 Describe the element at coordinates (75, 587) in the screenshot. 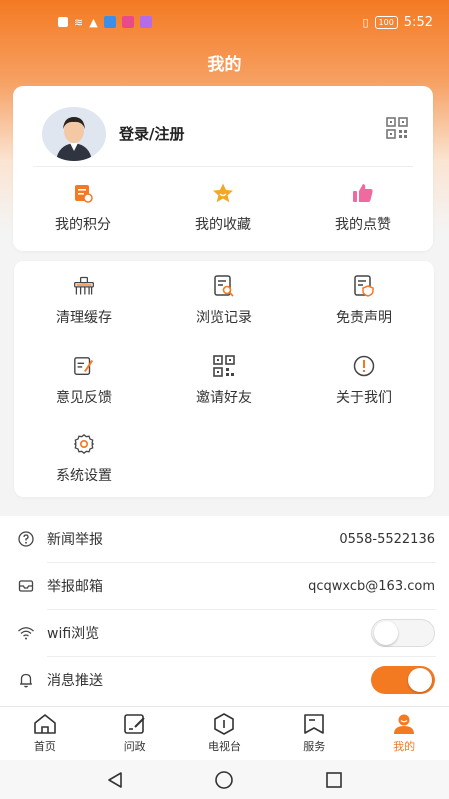

I see `report-email-label: 举报邮箱` at that location.